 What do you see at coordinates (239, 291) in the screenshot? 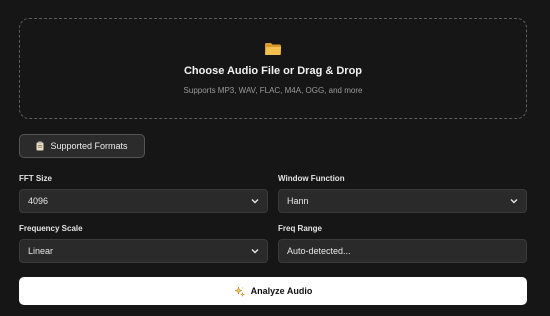
I see `sparkle-icon` at bounding box center [239, 291].